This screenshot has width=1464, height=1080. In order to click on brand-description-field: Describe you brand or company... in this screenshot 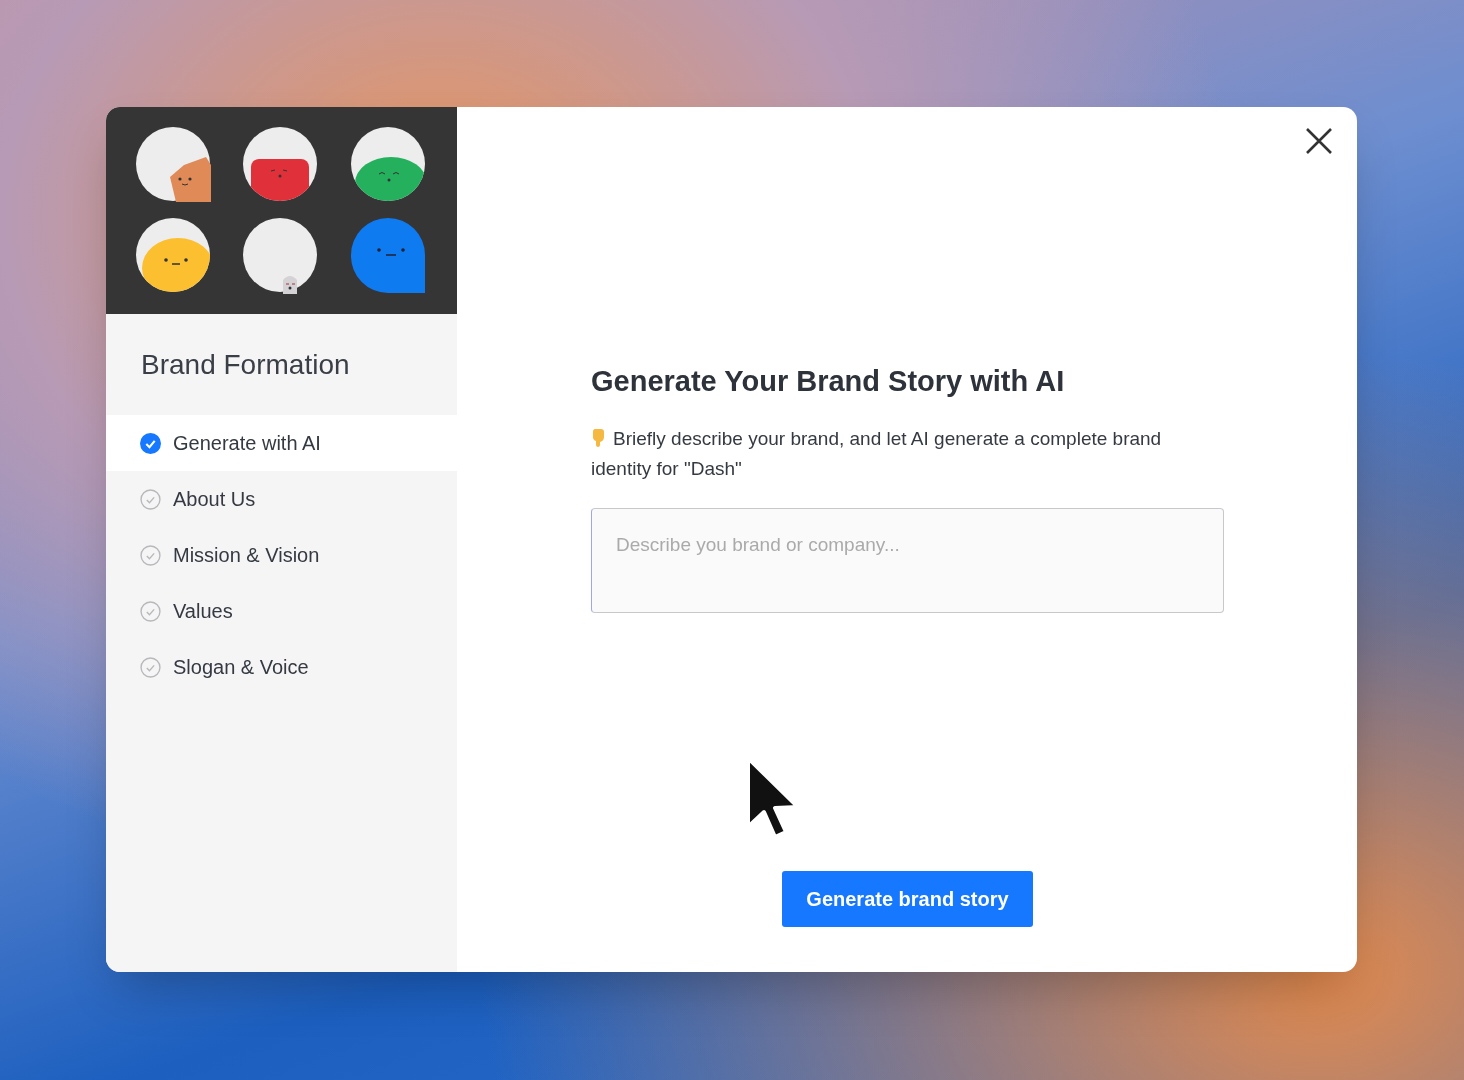, I will do `click(907, 560)`.